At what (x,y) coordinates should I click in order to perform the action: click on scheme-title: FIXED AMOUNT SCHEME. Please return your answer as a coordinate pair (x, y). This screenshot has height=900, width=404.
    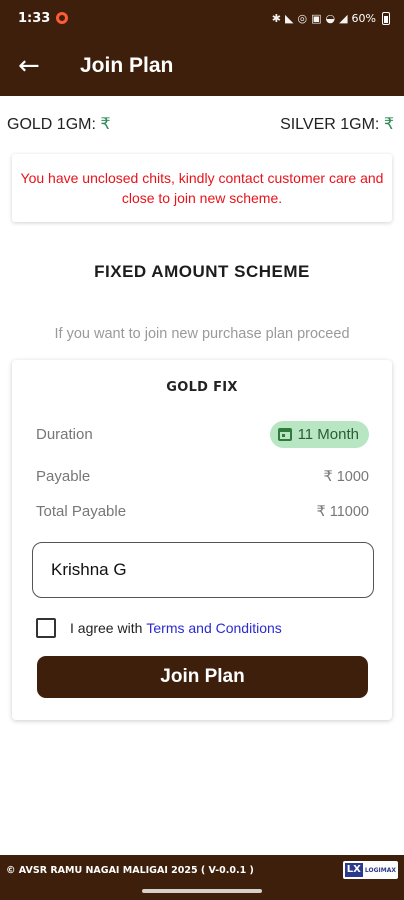
    Looking at the image, I should click on (202, 271).